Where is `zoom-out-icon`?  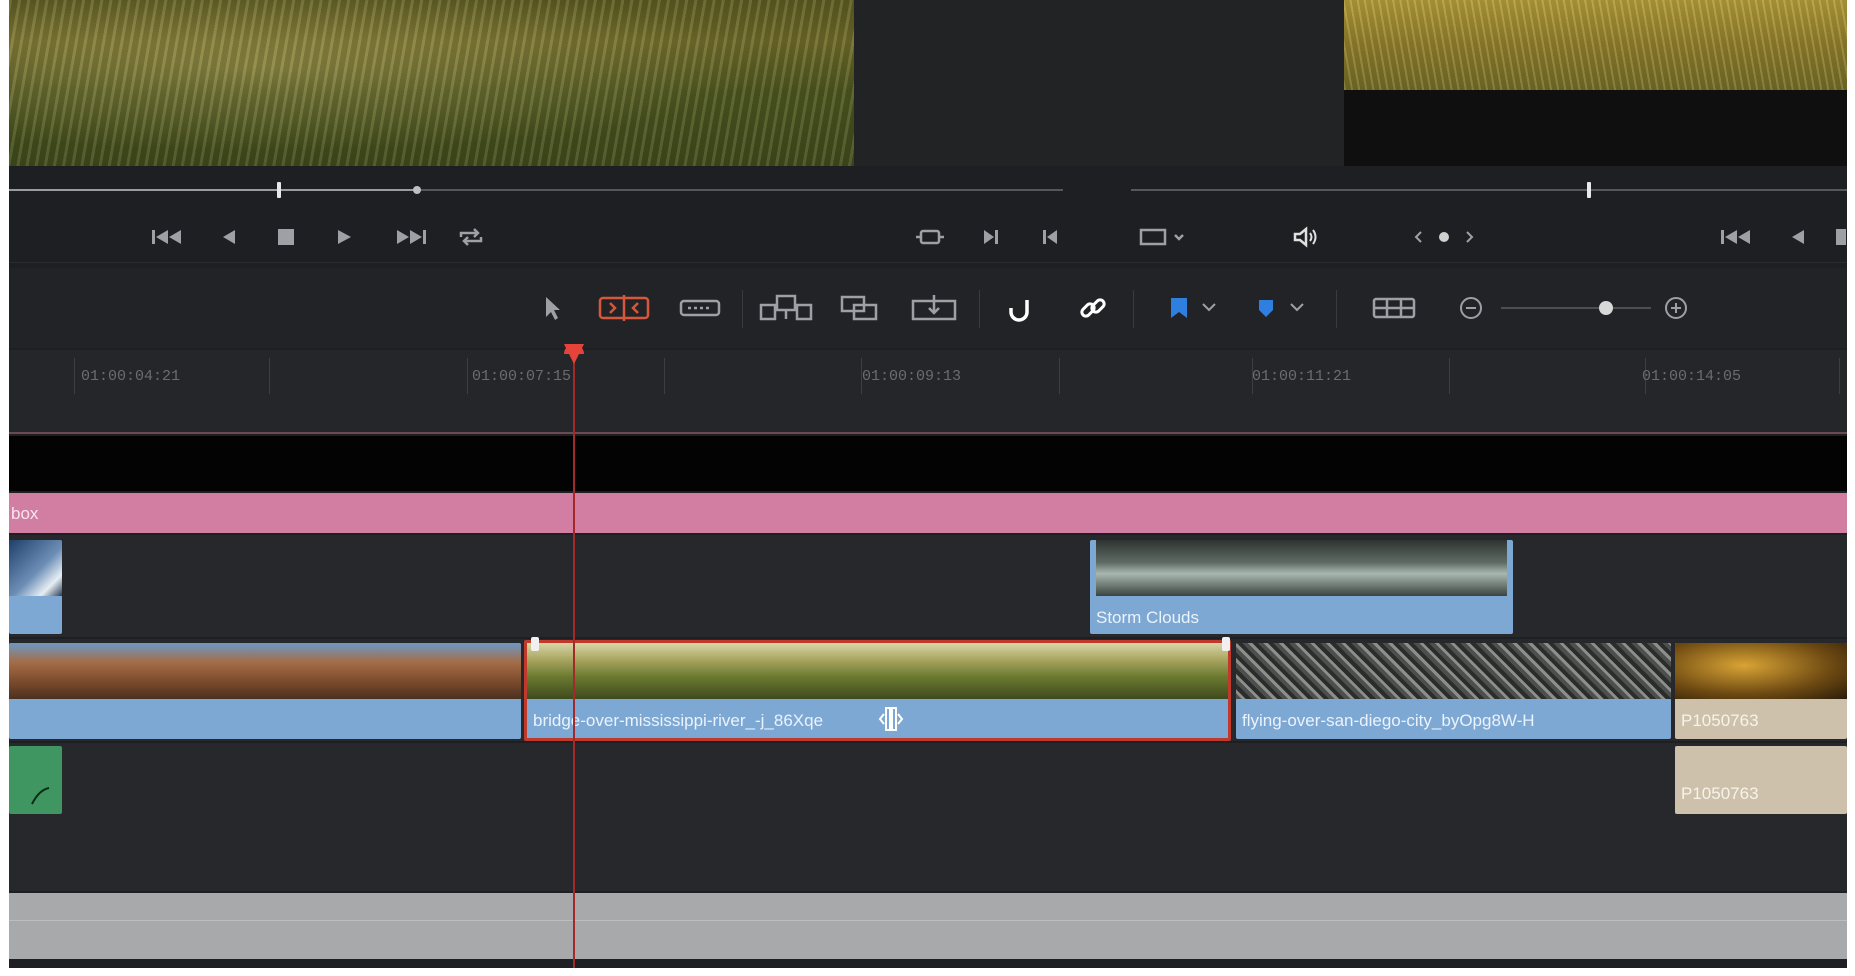 zoom-out-icon is located at coordinates (1471, 308).